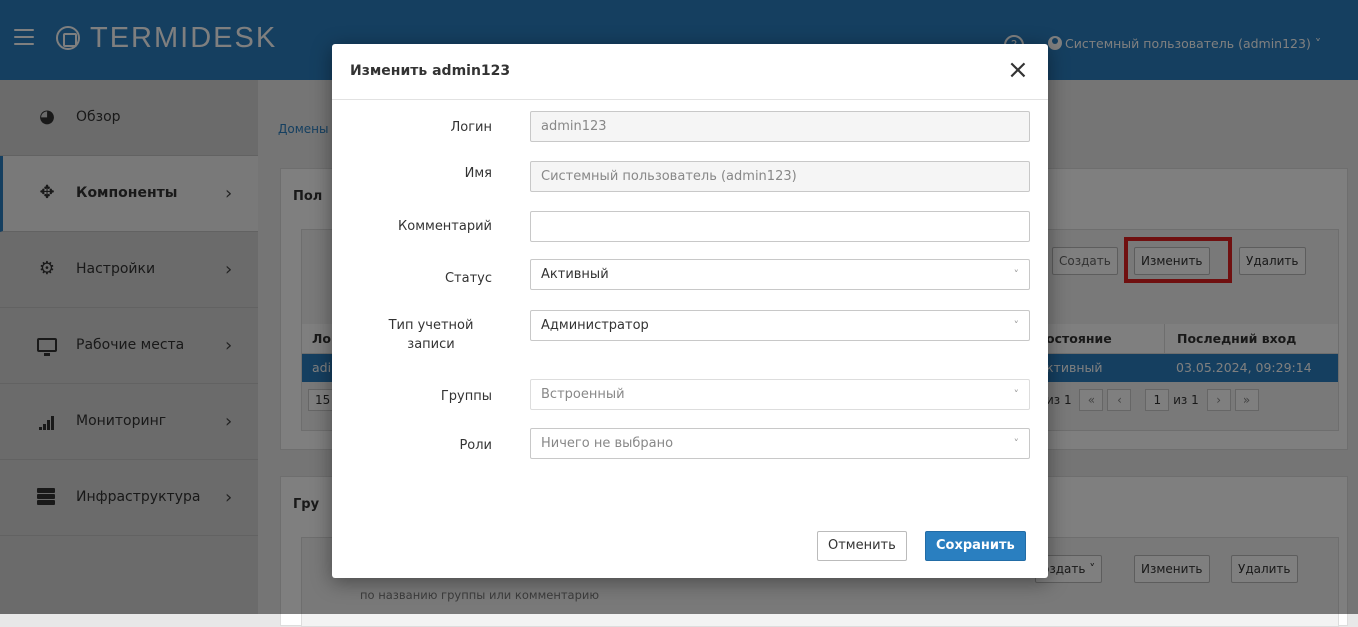 The image size is (1358, 627). Describe the element at coordinates (780, 443) in the screenshot. I see `roles-select: Ничего не выбрано ˅` at that location.